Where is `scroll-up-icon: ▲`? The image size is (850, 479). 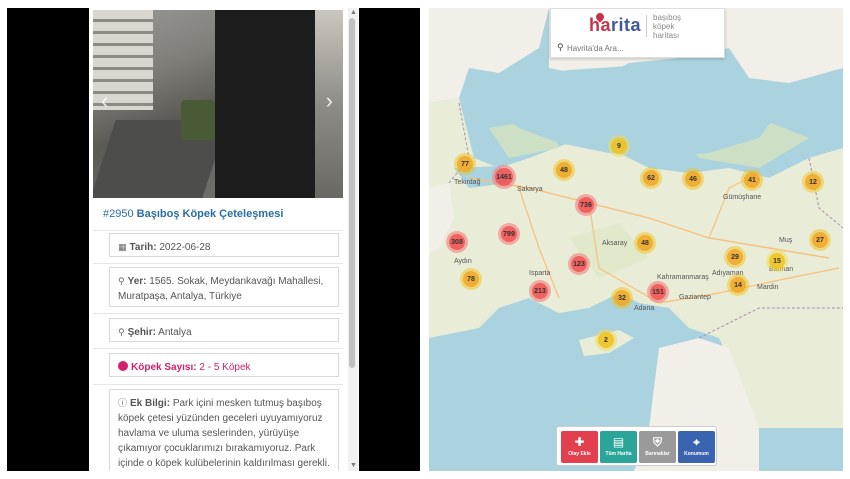 scroll-up-icon: ▲ is located at coordinates (353, 13).